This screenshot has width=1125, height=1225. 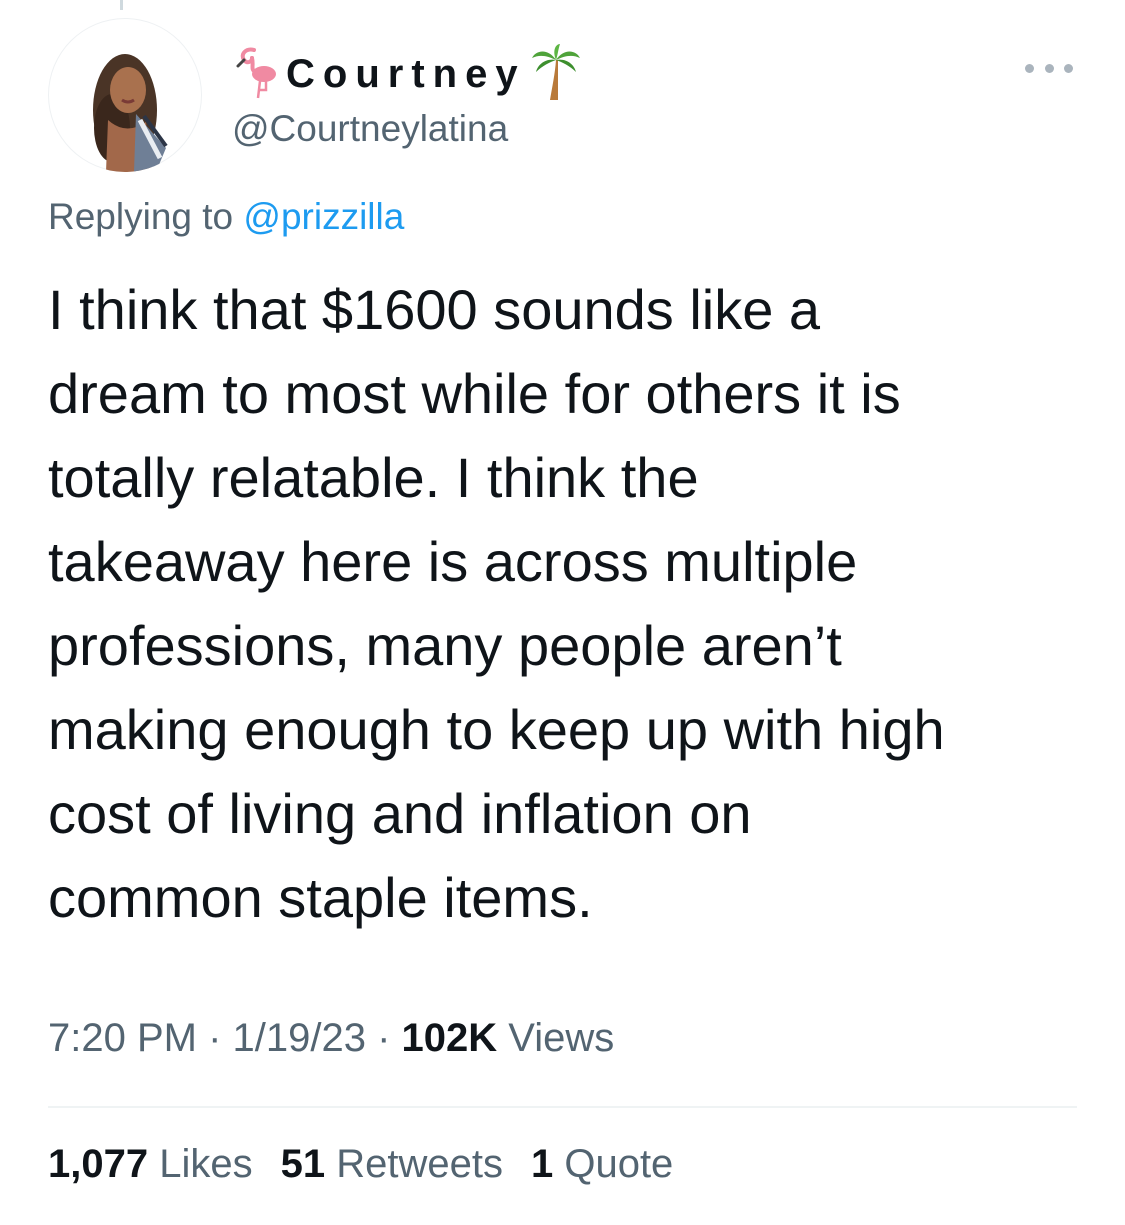 I want to click on retweets-count: 51, so click(x=303, y=1164).